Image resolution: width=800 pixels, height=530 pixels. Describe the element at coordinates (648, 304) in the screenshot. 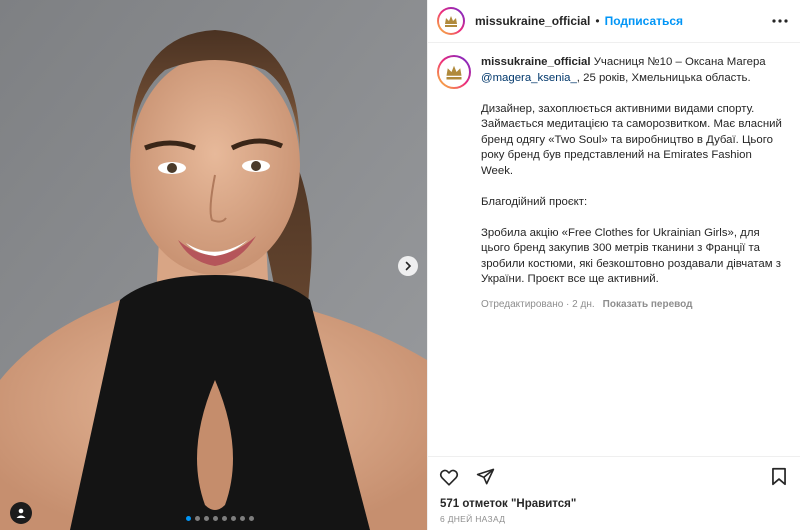

I see `show-translation-button: Показать перевод` at that location.